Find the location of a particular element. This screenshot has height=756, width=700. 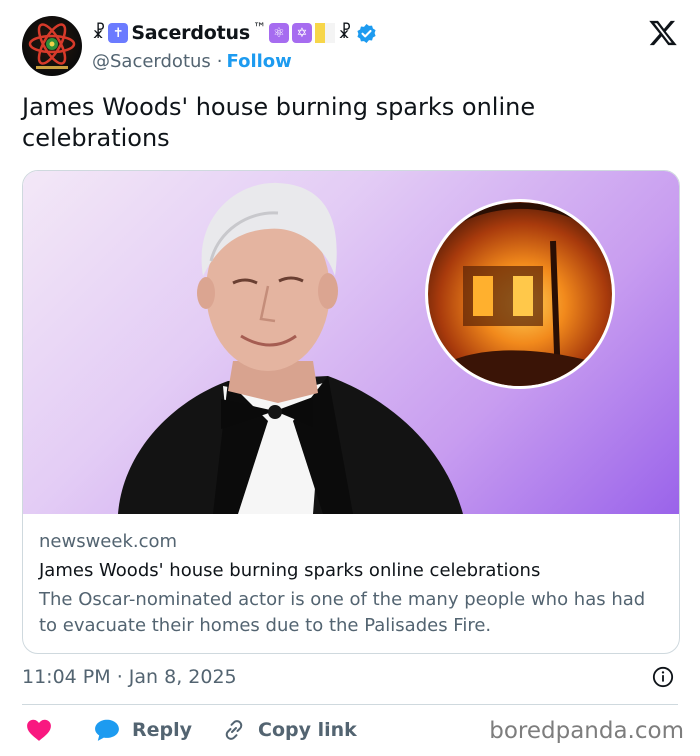

copy-link-button: Copy link is located at coordinates (289, 730).